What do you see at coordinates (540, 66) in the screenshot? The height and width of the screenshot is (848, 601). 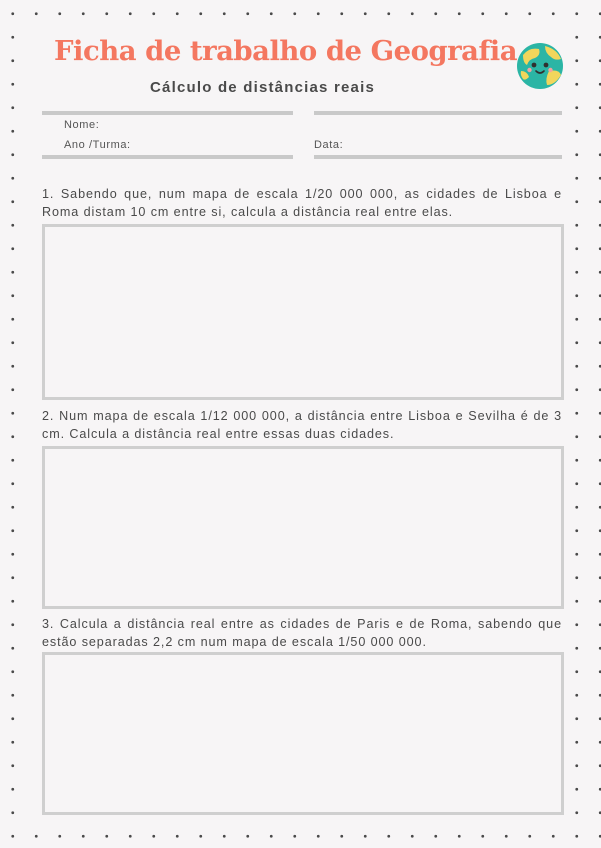 I see `smiling-earth-icon` at bounding box center [540, 66].